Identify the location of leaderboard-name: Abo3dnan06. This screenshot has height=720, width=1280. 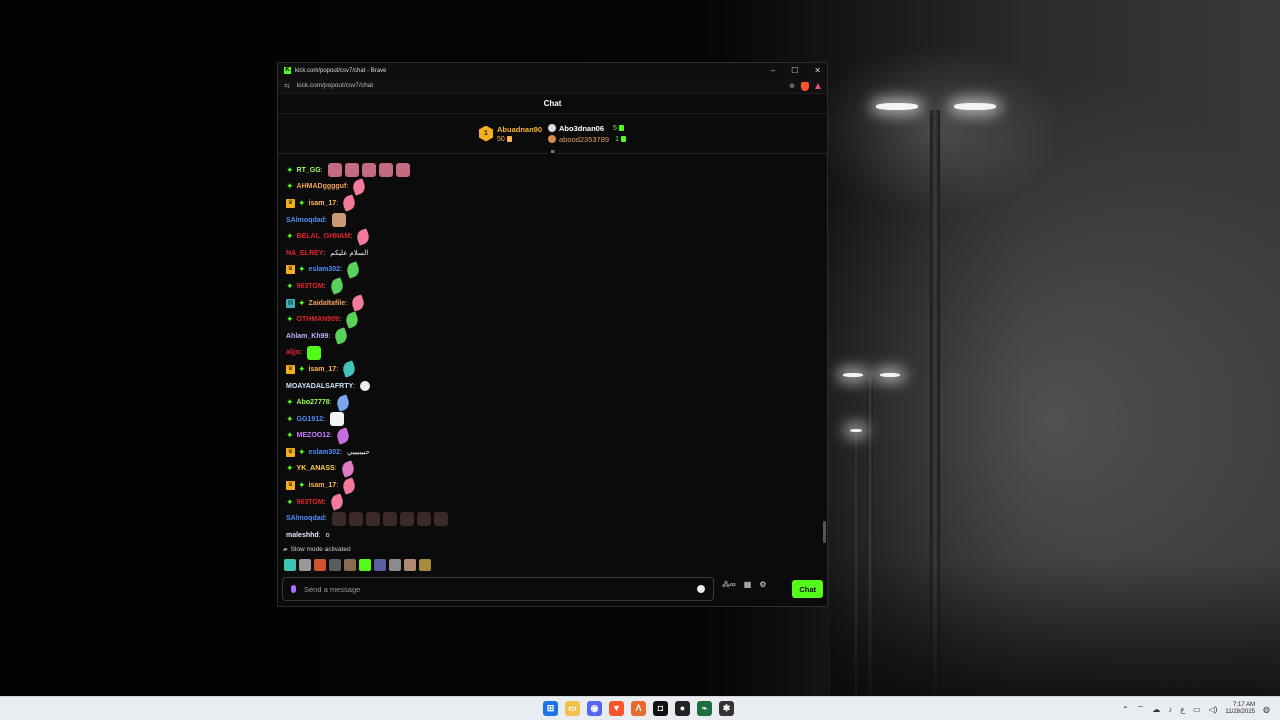
(581, 128).